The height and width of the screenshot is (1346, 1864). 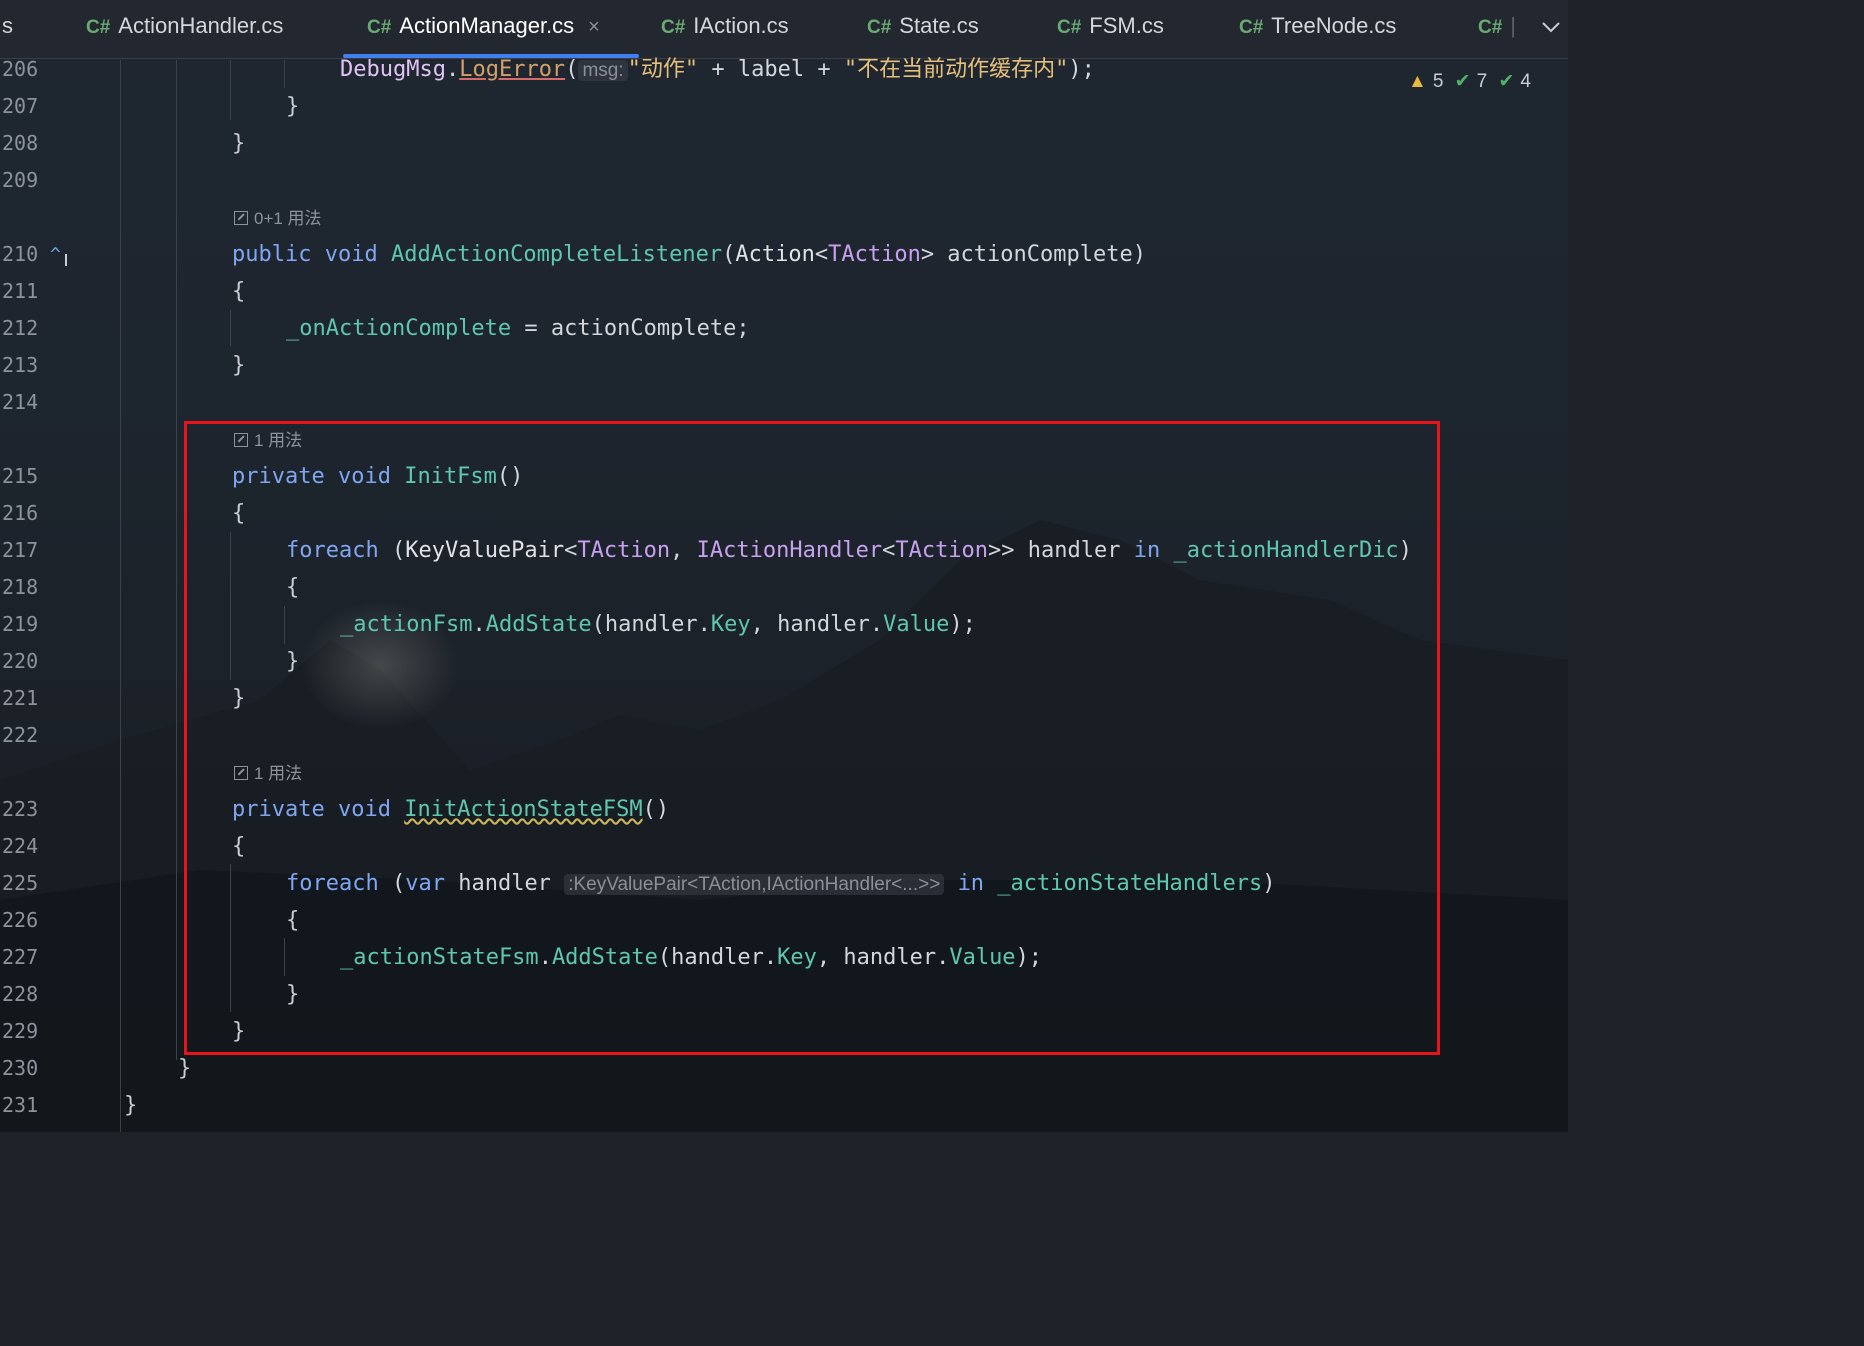 I want to click on line-number: 212, so click(x=20, y=328).